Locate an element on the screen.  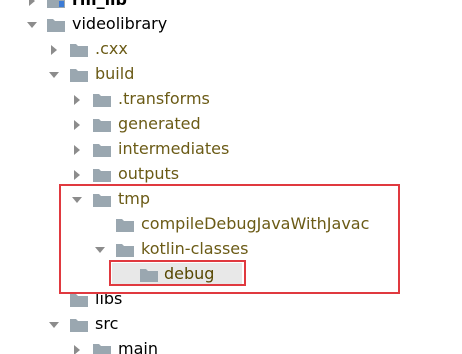
tree-row-outputs: outputs is located at coordinates (231, 174).